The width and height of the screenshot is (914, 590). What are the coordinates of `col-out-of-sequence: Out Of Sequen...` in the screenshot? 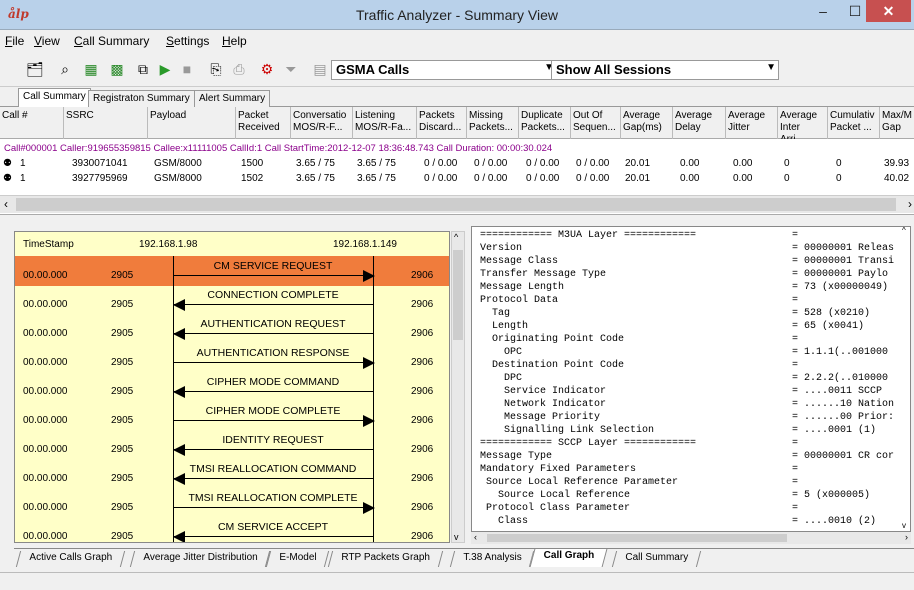 It's located at (596, 123).